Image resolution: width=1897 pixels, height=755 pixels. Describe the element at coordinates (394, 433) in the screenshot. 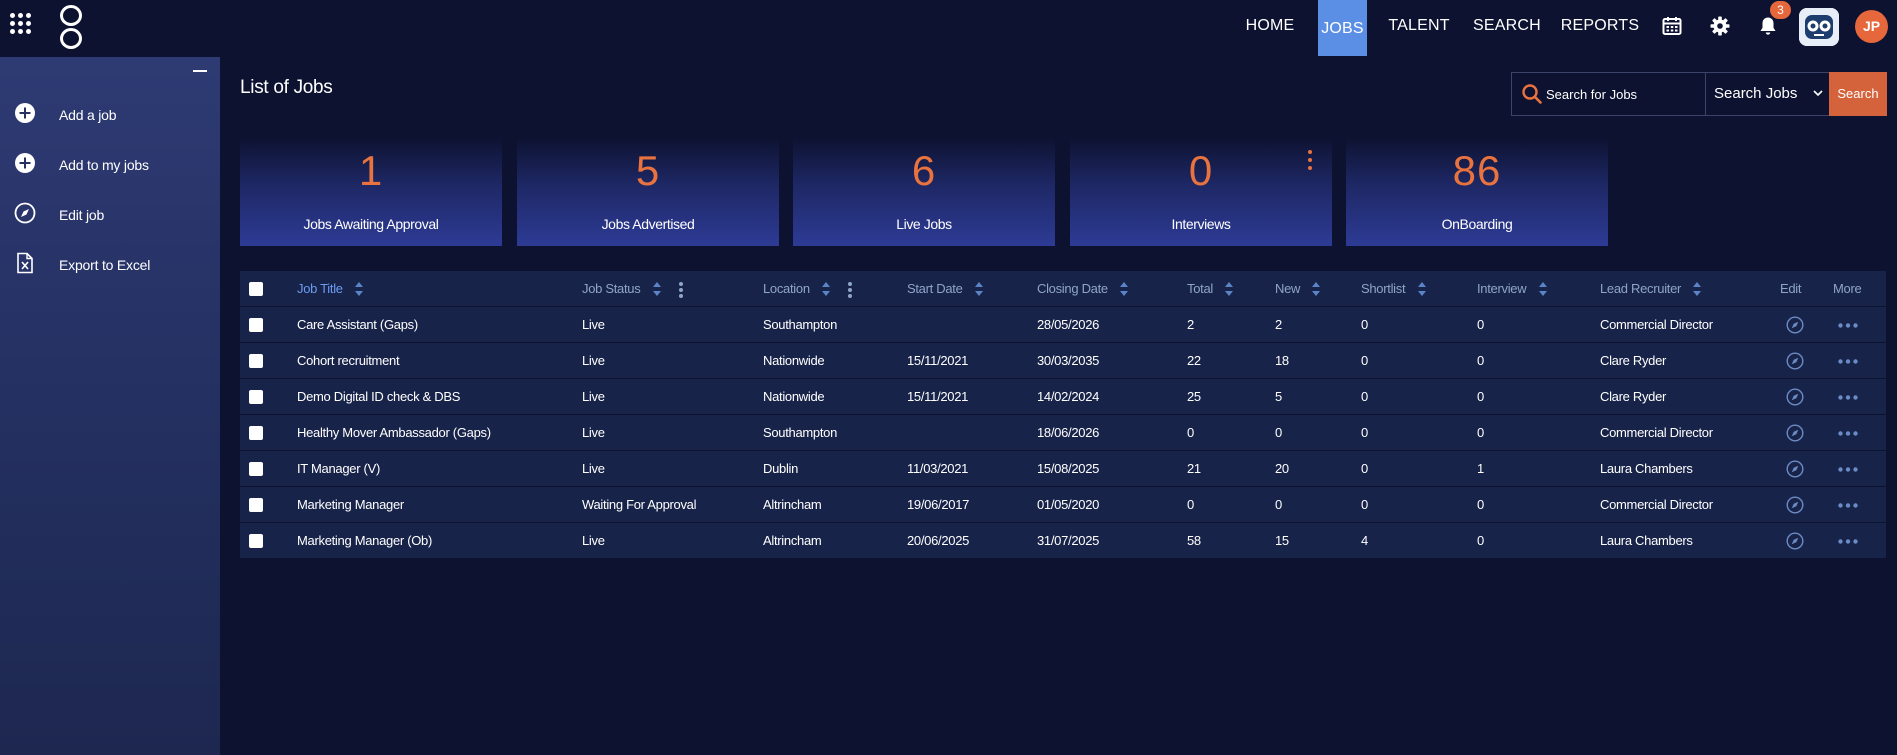

I see `cell-job-title: Healthy Mover Ambassador (Gaps)` at that location.